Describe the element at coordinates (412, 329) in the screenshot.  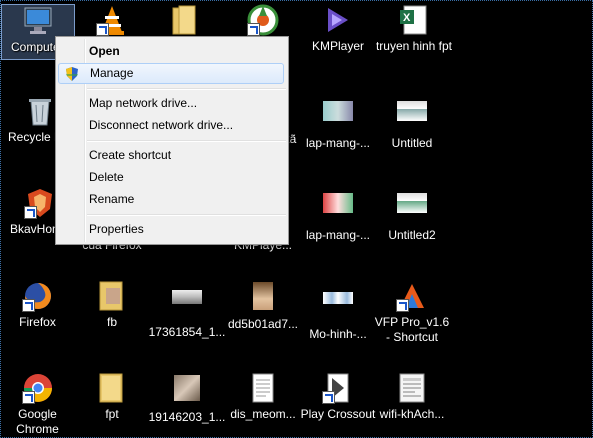
I see `vfp-pro-label: VFP Pro_v1.6 - Shortcut` at that location.